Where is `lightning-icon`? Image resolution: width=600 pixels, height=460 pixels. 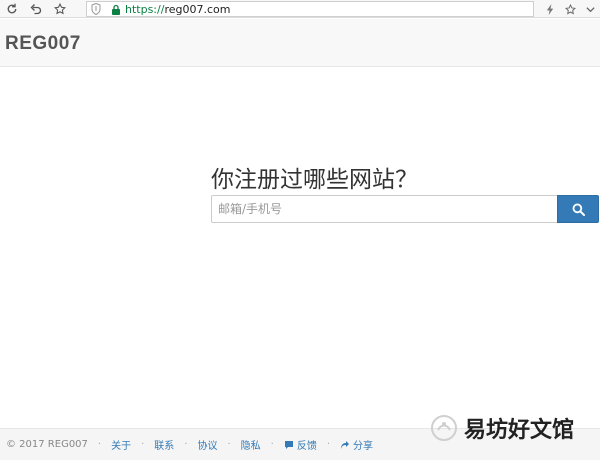 lightning-icon is located at coordinates (550, 9).